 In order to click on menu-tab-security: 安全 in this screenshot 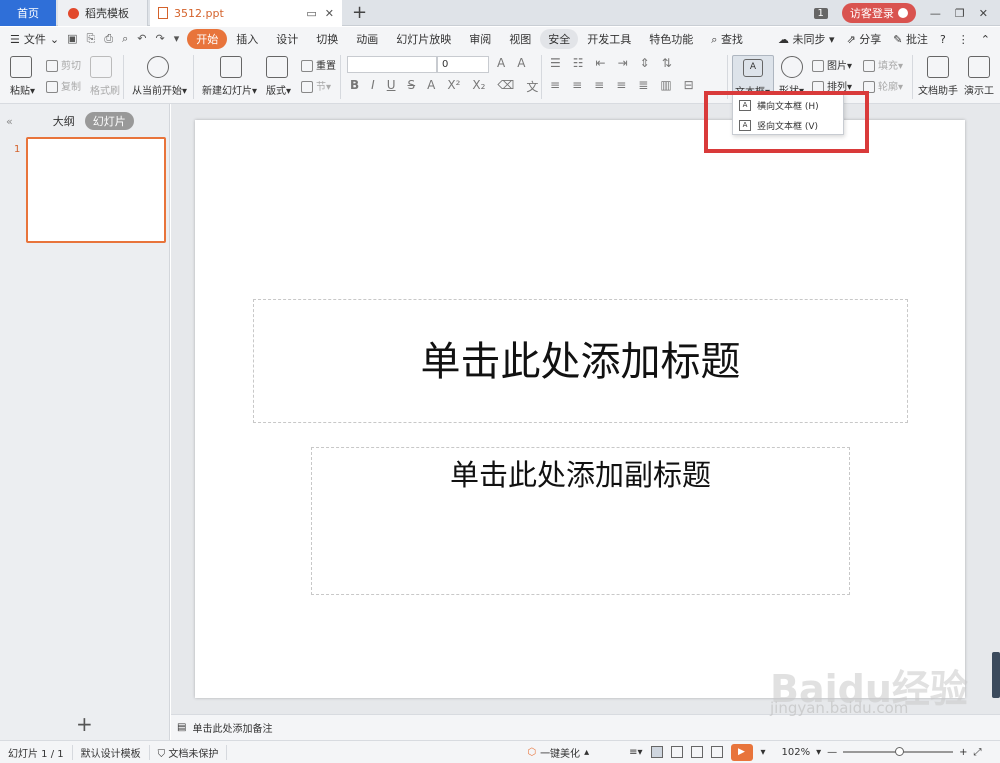, I will do `click(559, 39)`.